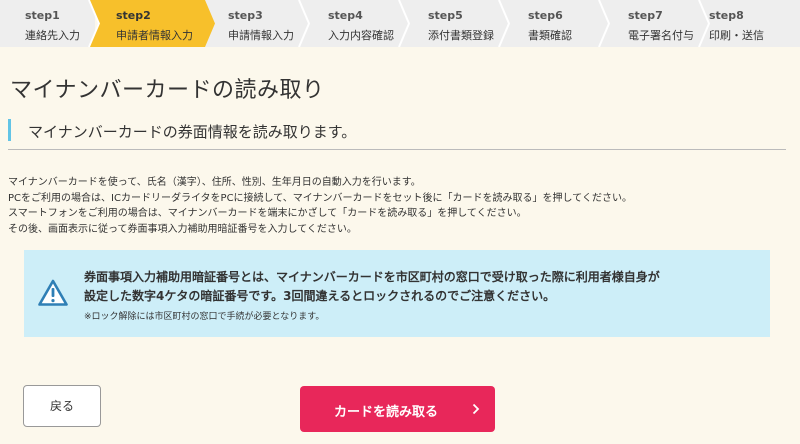 The width and height of the screenshot is (800, 444). I want to click on description-line: その後、画面表示に従って券面事項入力補助用暗証番号を入力してください。, so click(182, 229).